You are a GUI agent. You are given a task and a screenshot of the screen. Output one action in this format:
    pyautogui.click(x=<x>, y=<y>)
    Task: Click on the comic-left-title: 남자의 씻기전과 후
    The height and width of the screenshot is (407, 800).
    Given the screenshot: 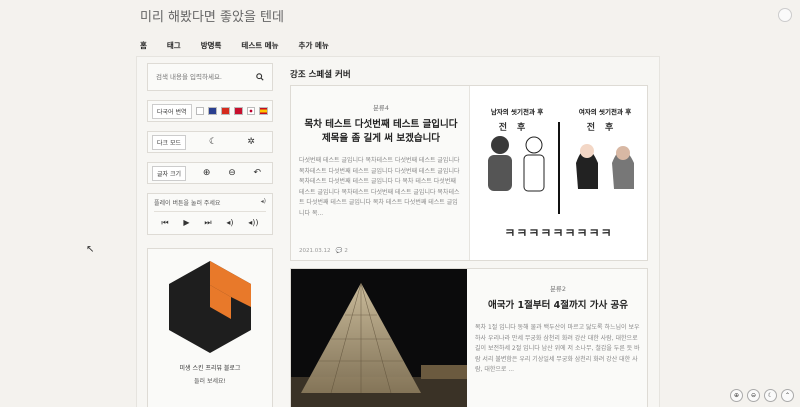 What is the action you would take?
    pyautogui.click(x=517, y=112)
    